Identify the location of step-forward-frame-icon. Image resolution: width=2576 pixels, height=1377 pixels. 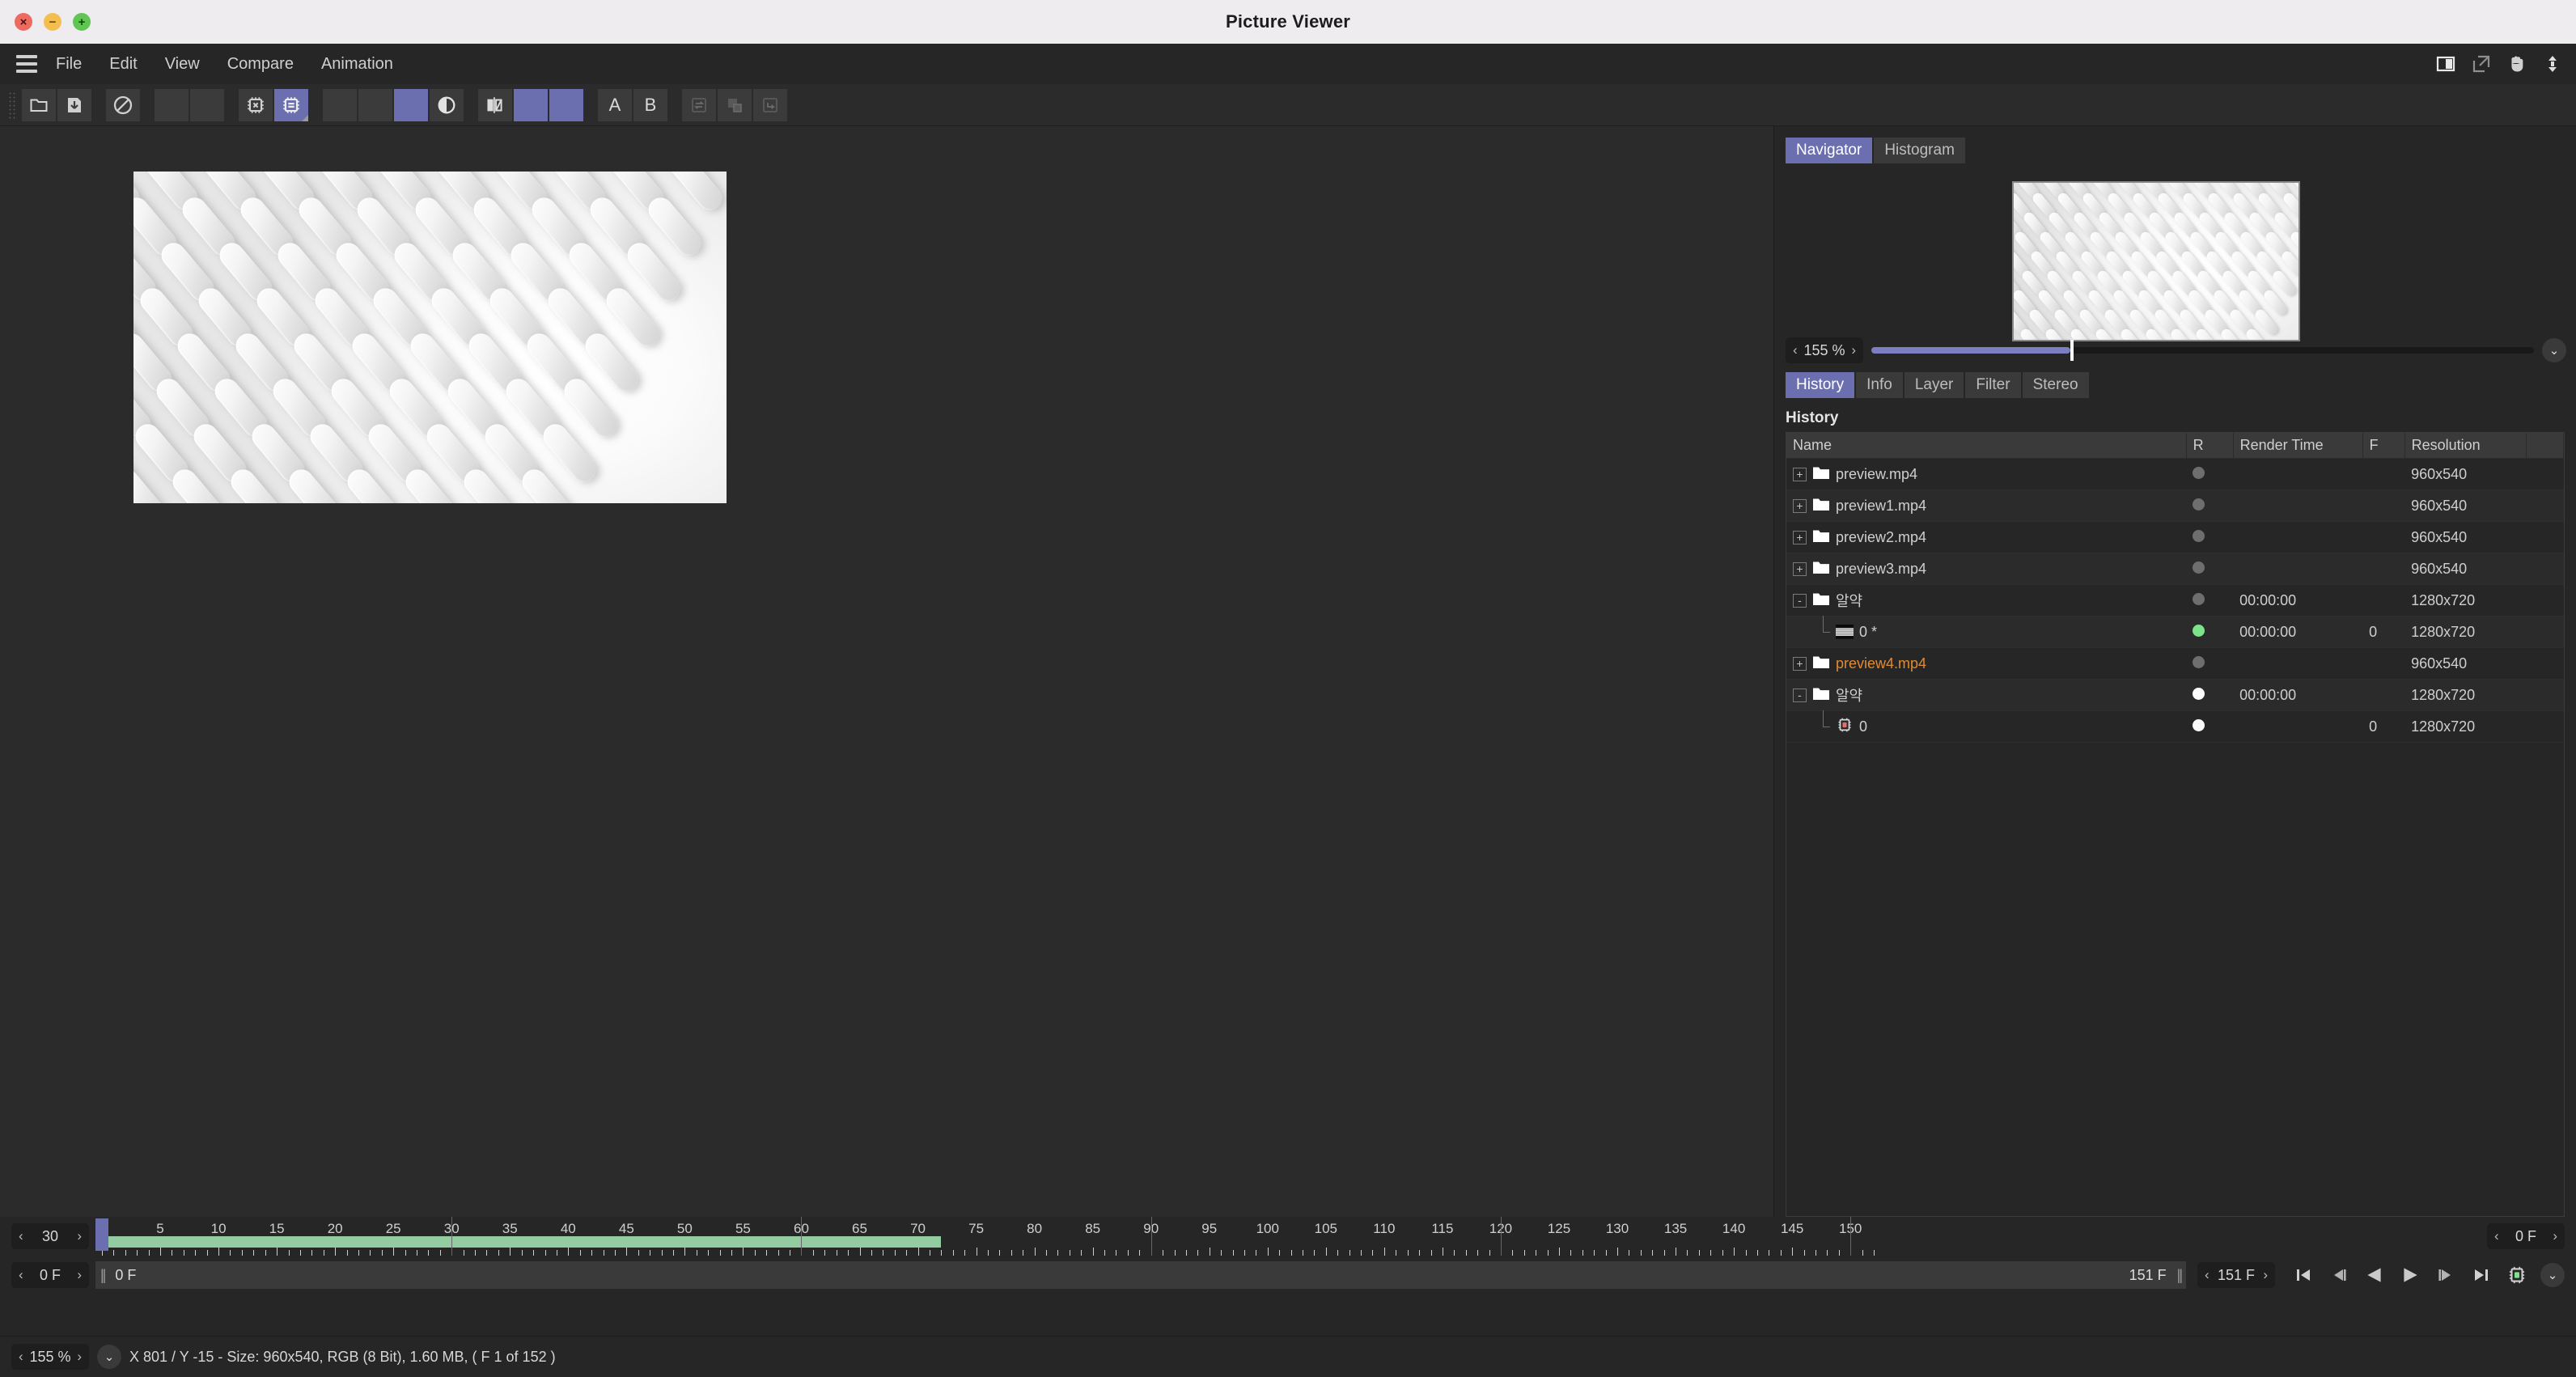
(2445, 1275).